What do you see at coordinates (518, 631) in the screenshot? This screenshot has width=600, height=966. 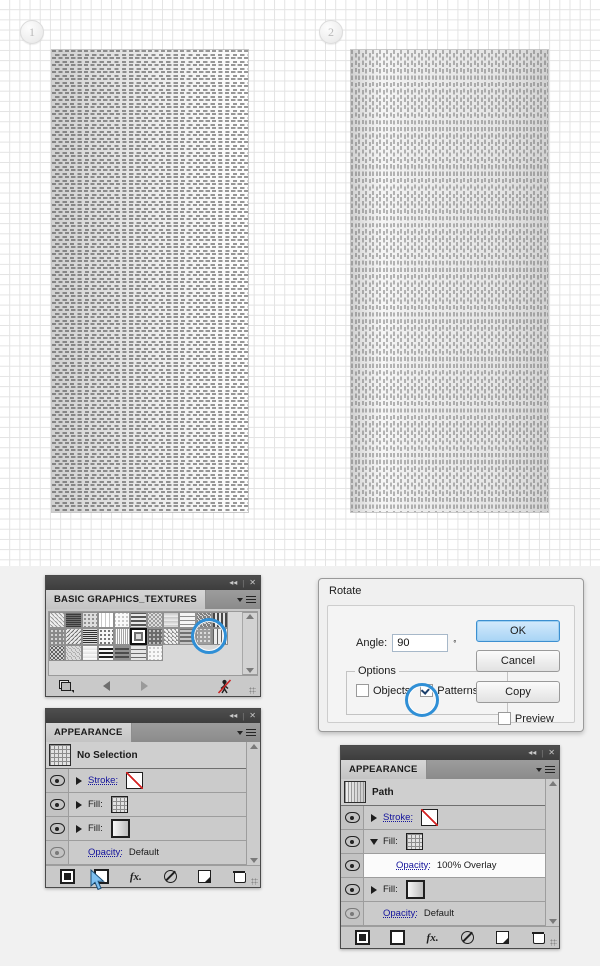 I see `ok-button: OK` at bounding box center [518, 631].